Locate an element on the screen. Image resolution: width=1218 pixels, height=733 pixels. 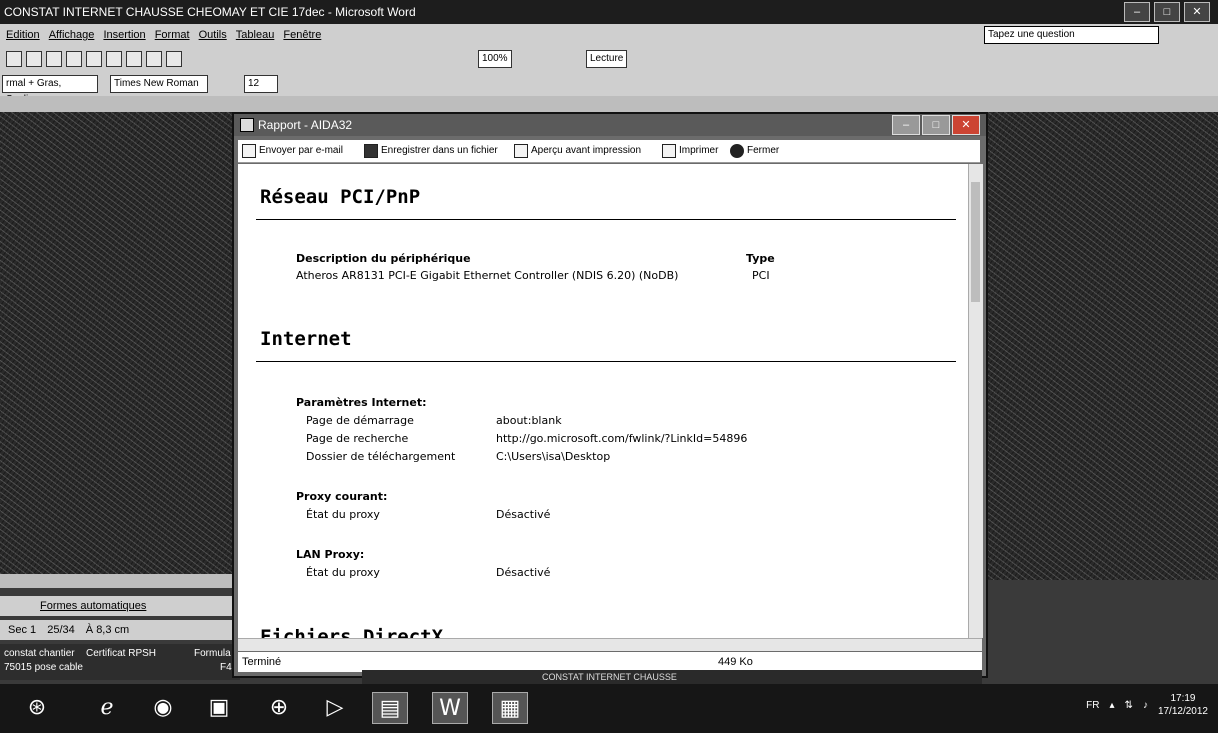
font-select: Times New Roman is located at coordinates (159, 84).